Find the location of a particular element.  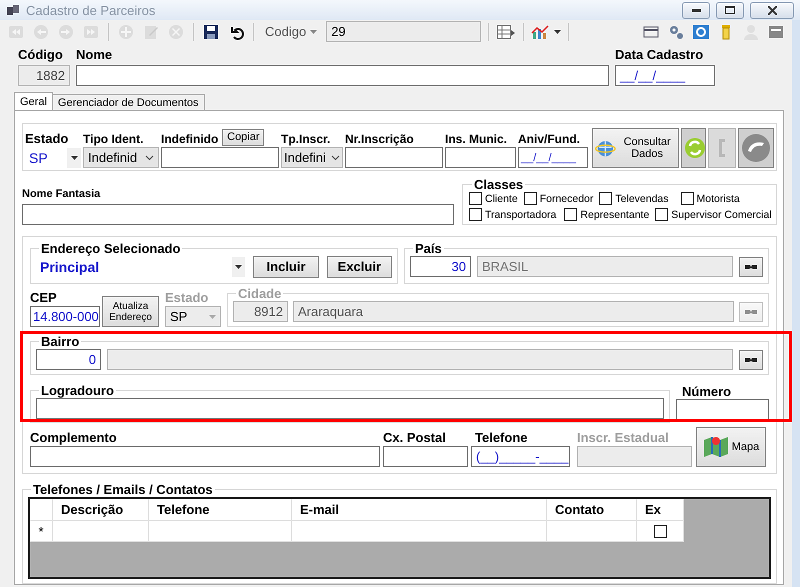

minimize-button is located at coordinates (696, 10).